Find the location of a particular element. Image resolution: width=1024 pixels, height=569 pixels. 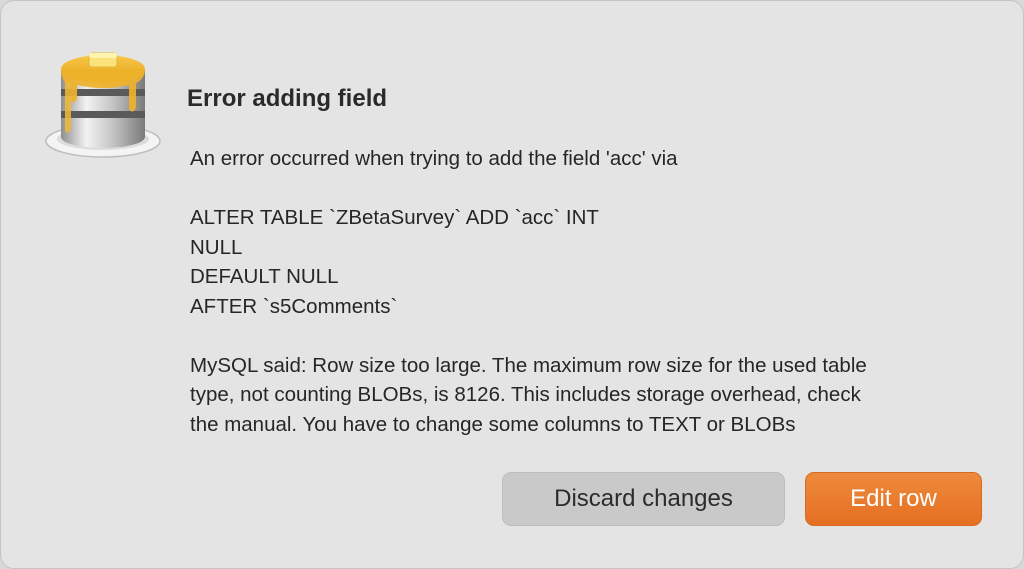

sql-line: ALTER TABLE `ZBetaSurvey` ADD `acc` INT is located at coordinates (394, 217).